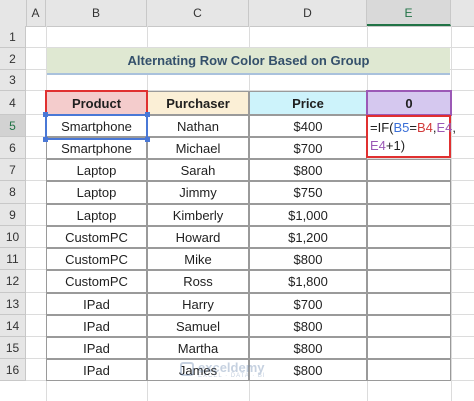 The image size is (474, 401). I want to click on column-header-e: E, so click(409, 13).